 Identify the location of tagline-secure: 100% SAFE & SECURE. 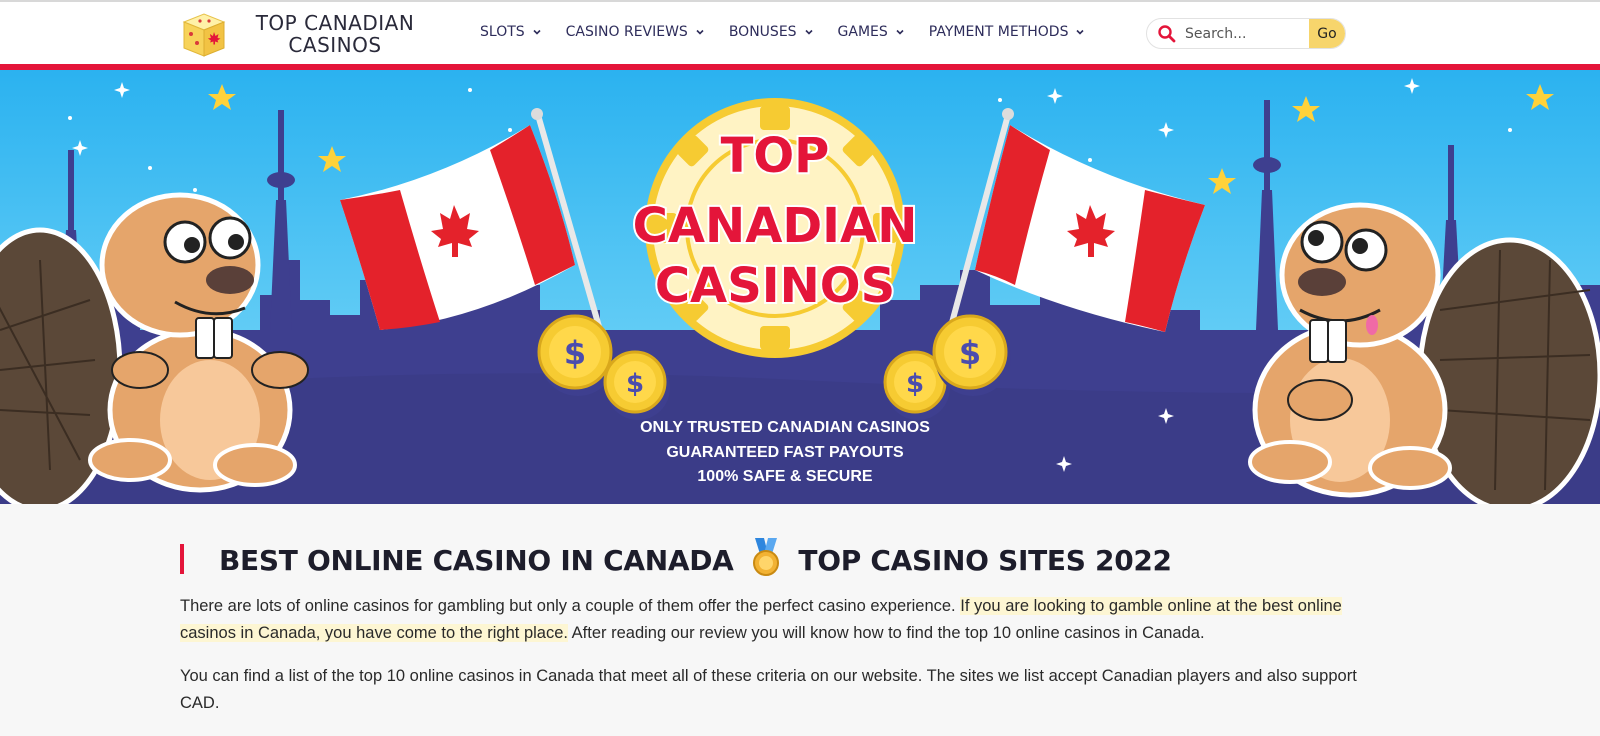
(785, 476).